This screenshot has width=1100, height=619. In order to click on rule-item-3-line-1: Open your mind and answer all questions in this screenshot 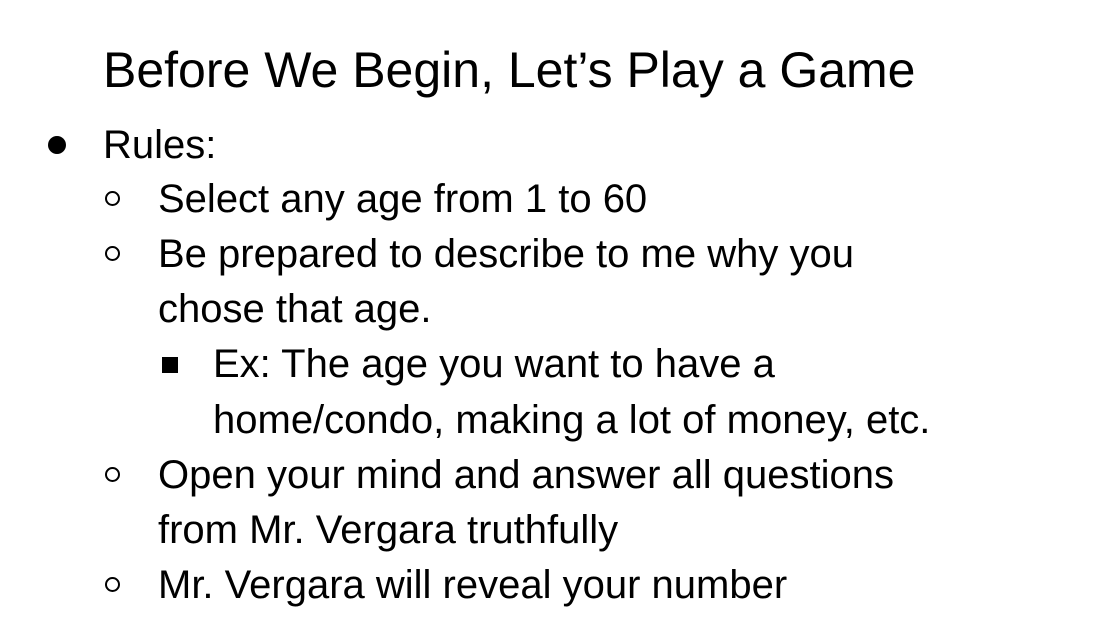, I will do `click(526, 475)`.